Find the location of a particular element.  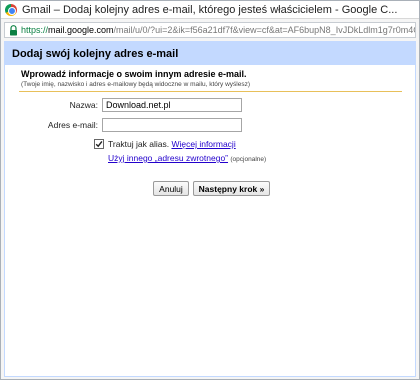

alias-checkbox is located at coordinates (99, 144).